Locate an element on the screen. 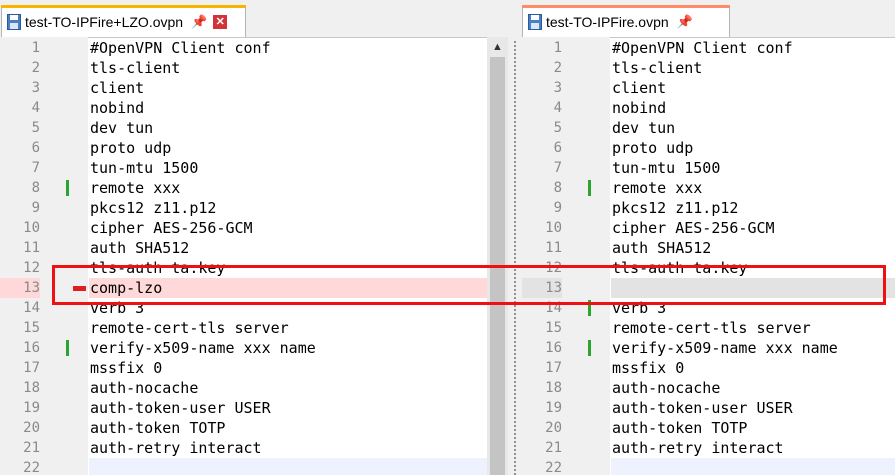 This screenshot has height=475, width=895. scroll-up-arrow-icon: ▲ is located at coordinates (497, 47).